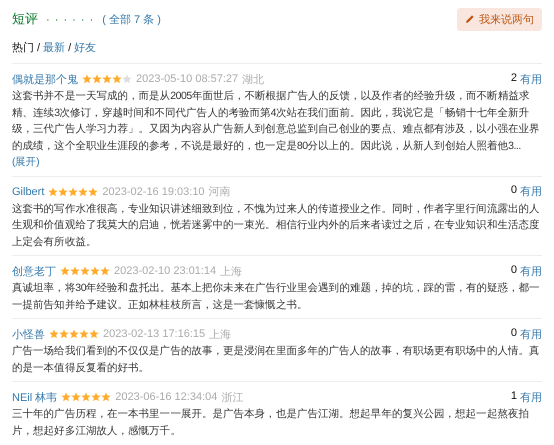 The height and width of the screenshot is (445, 554). Describe the element at coordinates (45, 79) in the screenshot. I see `username-link: 偶就是那个鬼` at that location.